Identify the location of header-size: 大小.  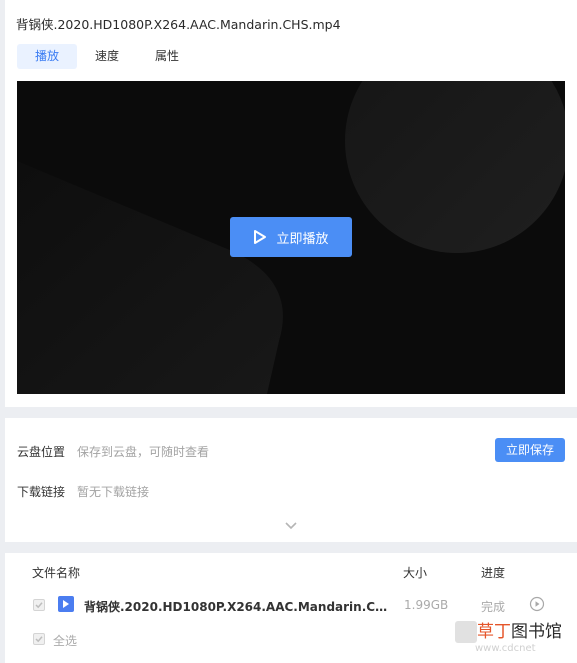
(415, 573).